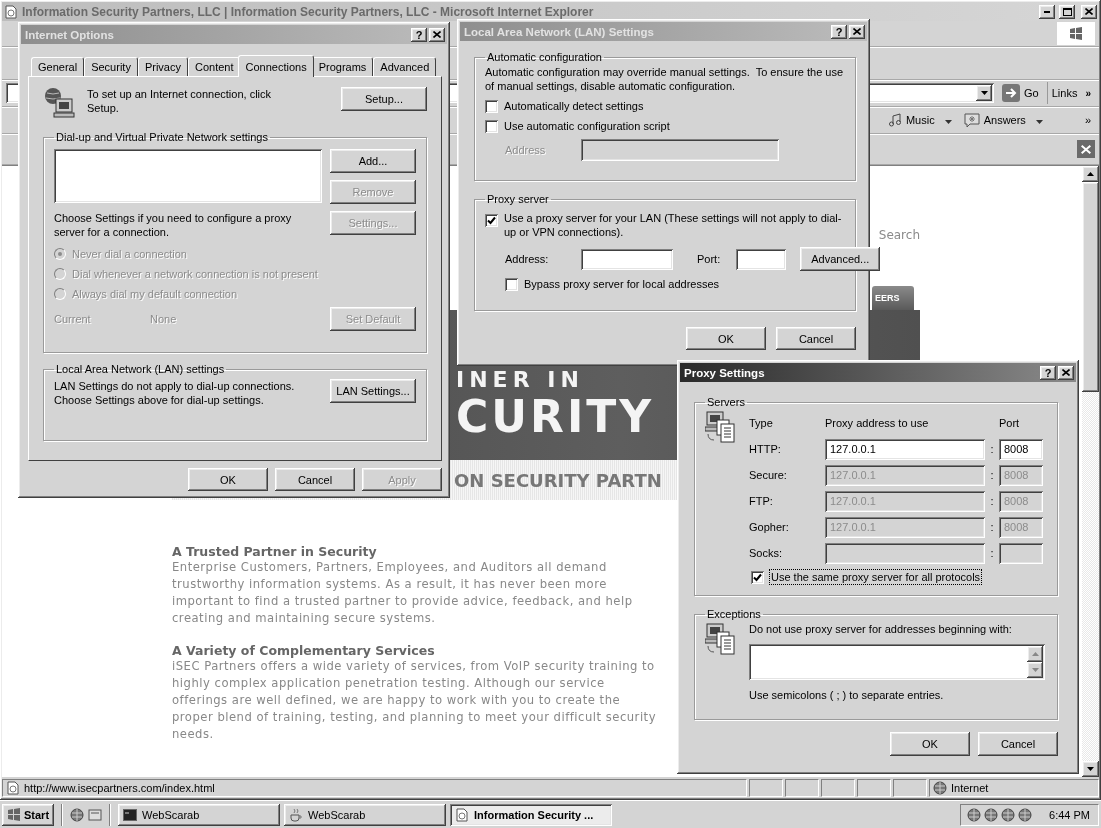 The height and width of the screenshot is (828, 1101). What do you see at coordinates (1021, 449) in the screenshot?
I see `port-field: 8008` at bounding box center [1021, 449].